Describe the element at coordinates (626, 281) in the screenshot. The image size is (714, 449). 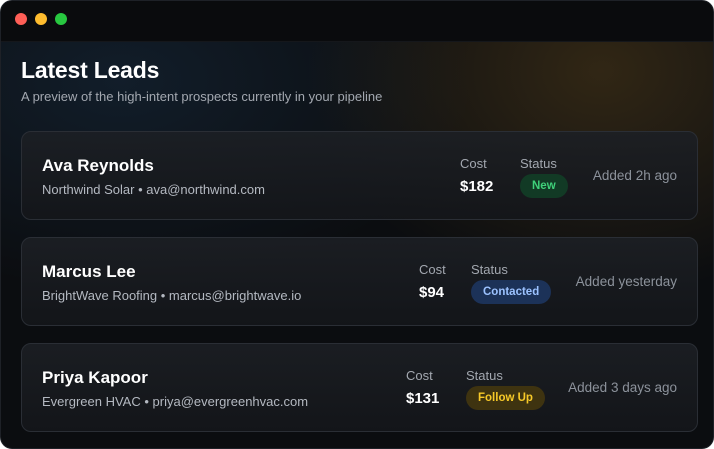
I see `added-timestamp: Added yesterday` at that location.